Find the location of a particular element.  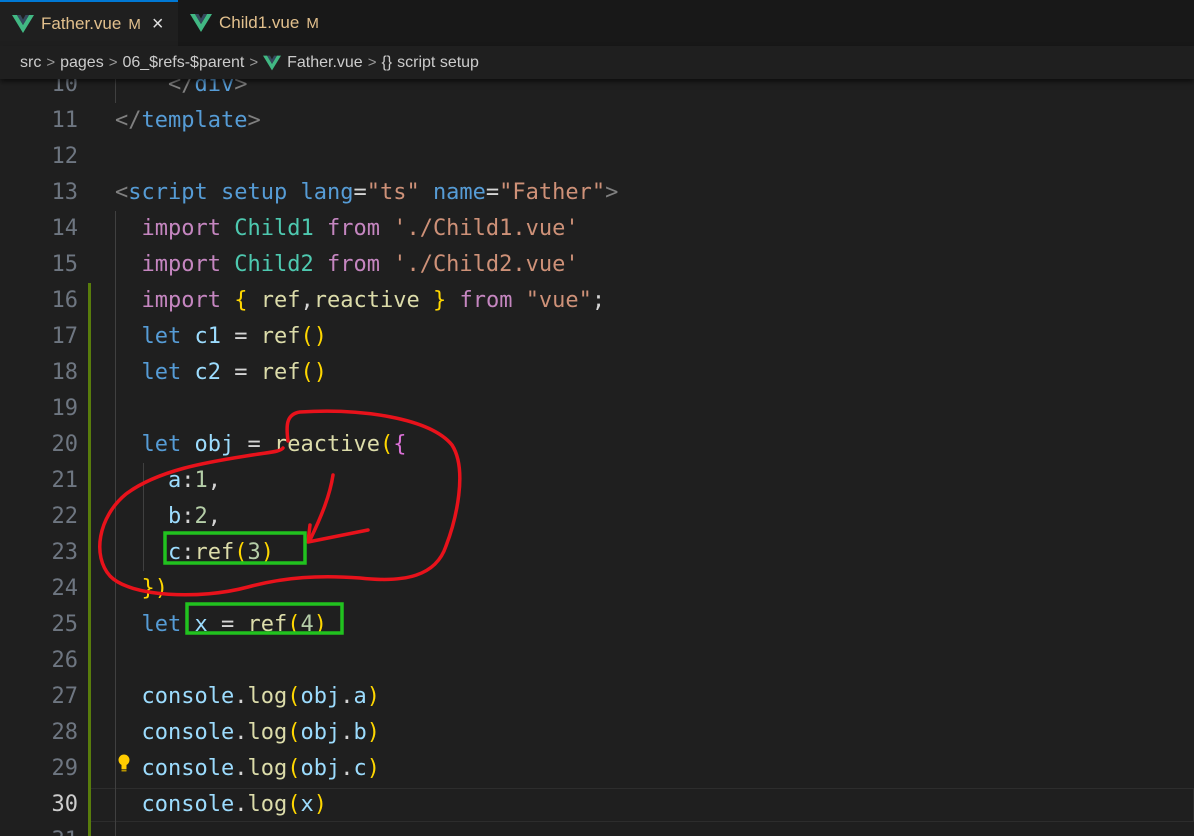

tab-father-vue: Father.vue M × is located at coordinates (89, 23).